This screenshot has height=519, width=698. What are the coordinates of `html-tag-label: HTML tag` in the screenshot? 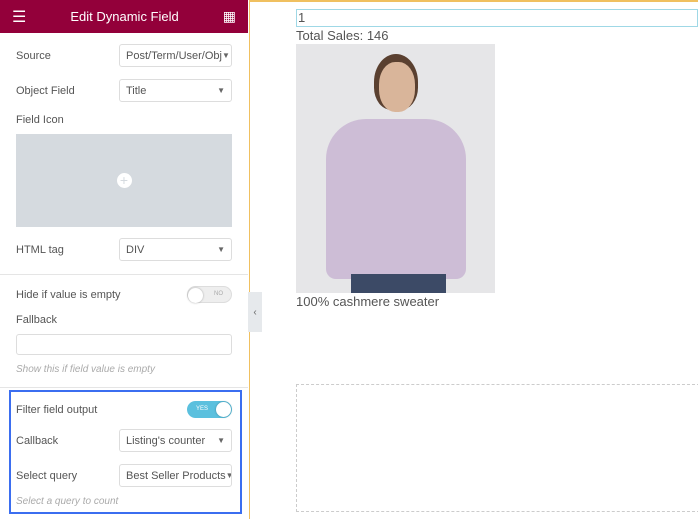 It's located at (40, 249).